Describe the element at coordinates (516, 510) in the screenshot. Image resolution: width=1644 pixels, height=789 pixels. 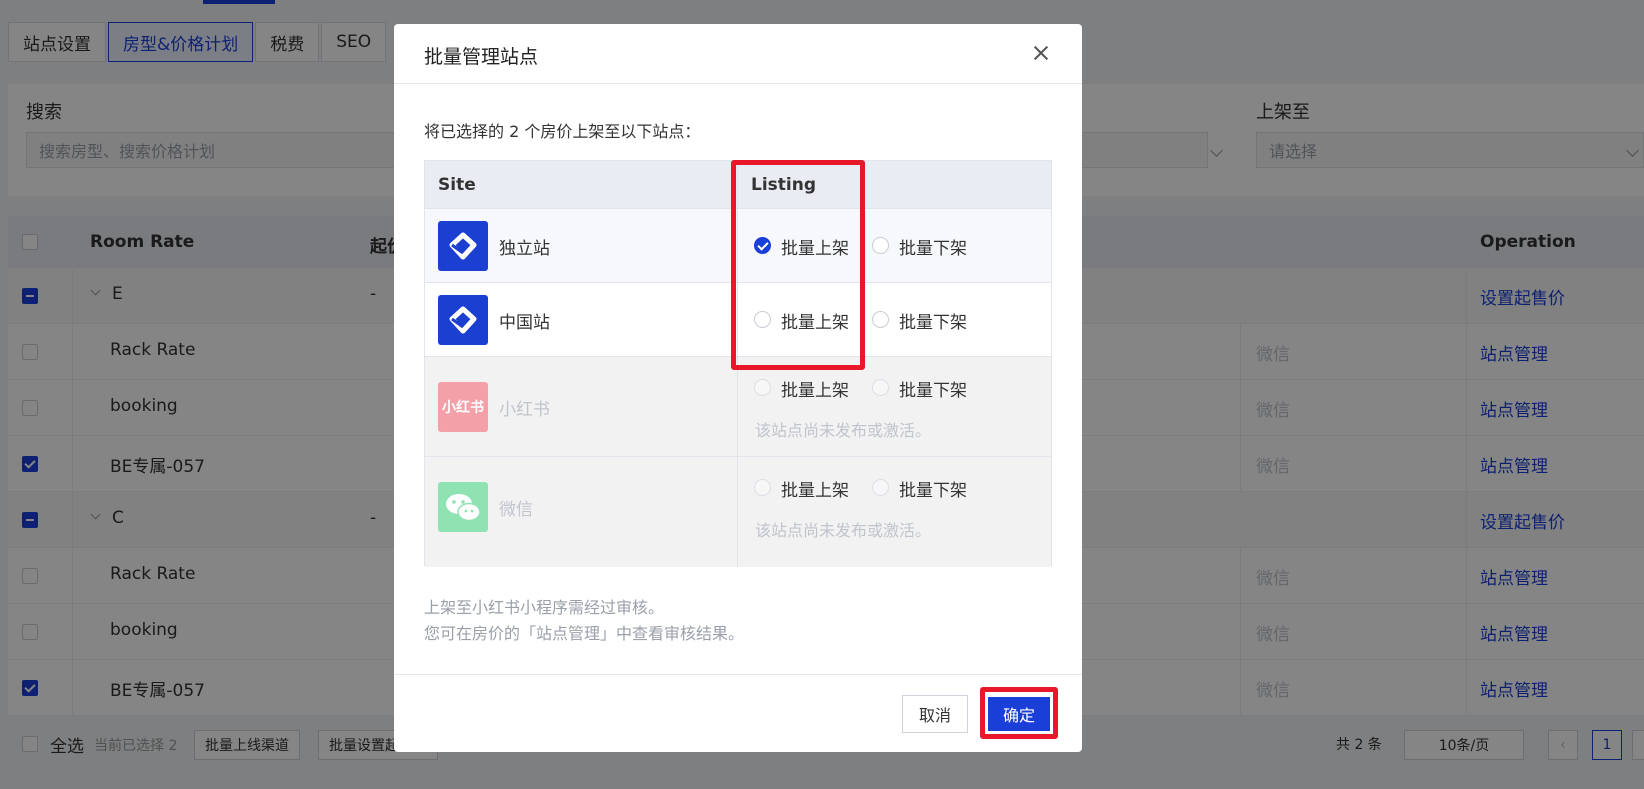
I see `site-name: 微信` at that location.